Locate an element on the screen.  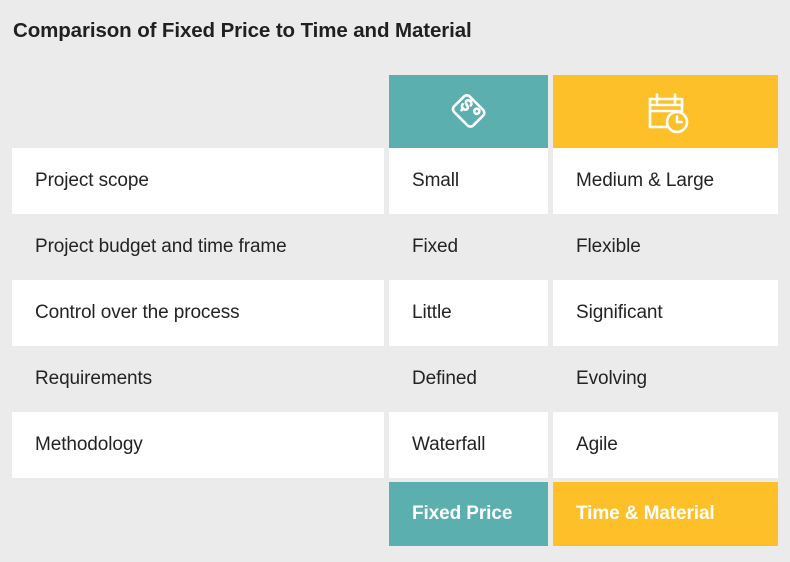
cell-criterion: Project scope is located at coordinates (198, 181).